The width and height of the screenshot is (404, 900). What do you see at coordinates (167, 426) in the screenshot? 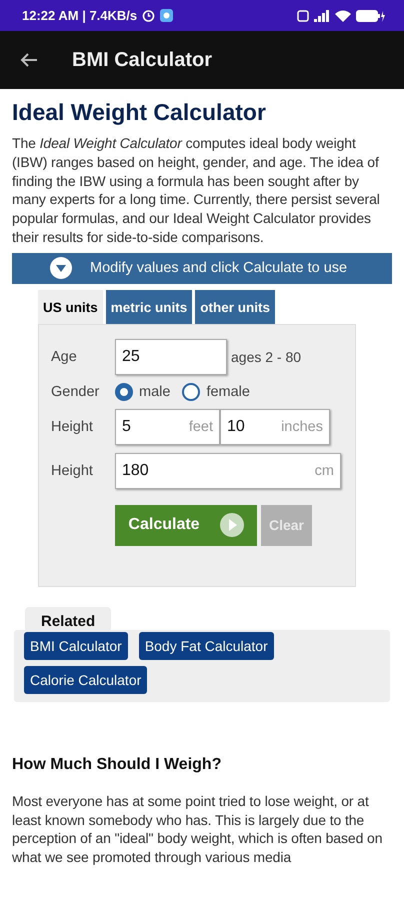
I see `feet-field: 5 feet` at bounding box center [167, 426].